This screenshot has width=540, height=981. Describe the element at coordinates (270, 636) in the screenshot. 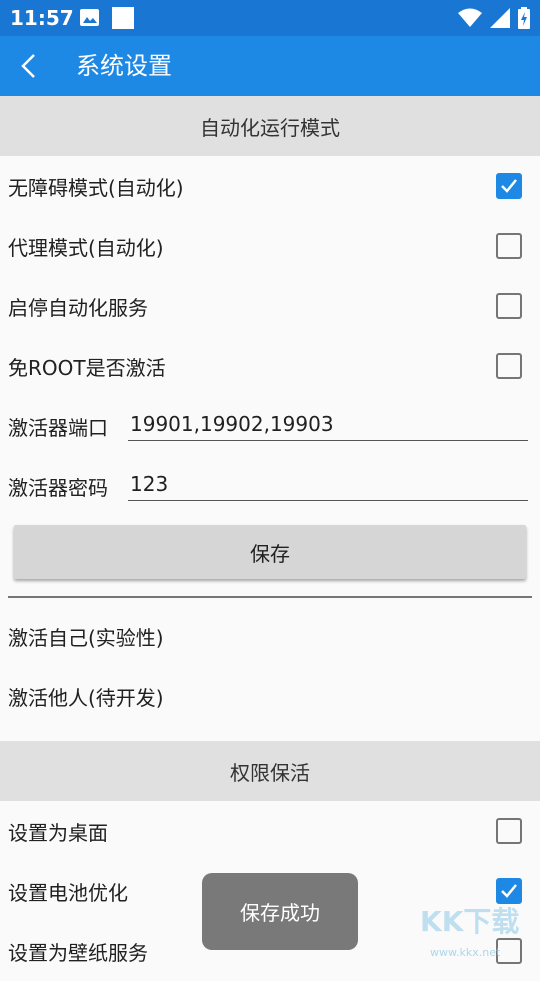

I see `action-activate-self: 激活自己(实验性)` at that location.